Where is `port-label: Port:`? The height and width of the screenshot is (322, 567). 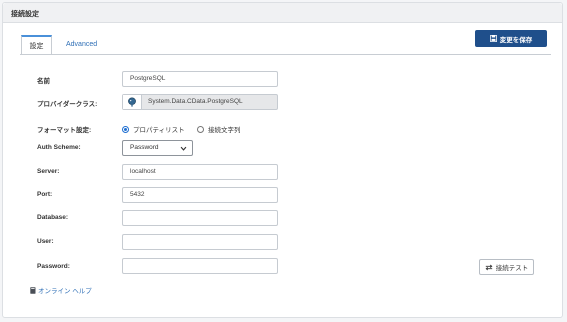 port-label: Port: is located at coordinates (45, 194).